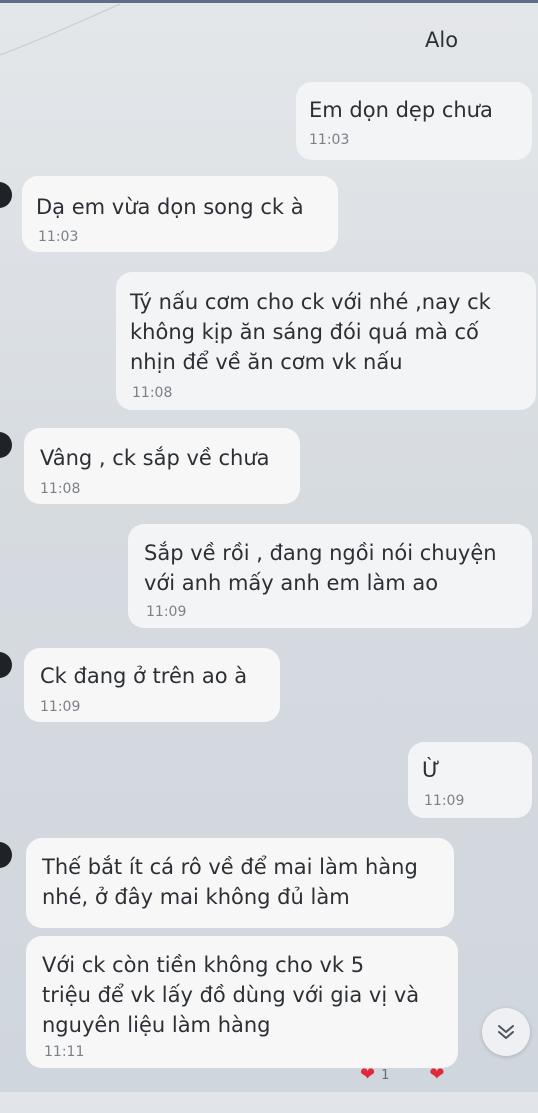 The width and height of the screenshot is (538, 1113). Describe the element at coordinates (155, 458) in the screenshot. I see `message-text: Vâng , ck sắp về chưa` at that location.